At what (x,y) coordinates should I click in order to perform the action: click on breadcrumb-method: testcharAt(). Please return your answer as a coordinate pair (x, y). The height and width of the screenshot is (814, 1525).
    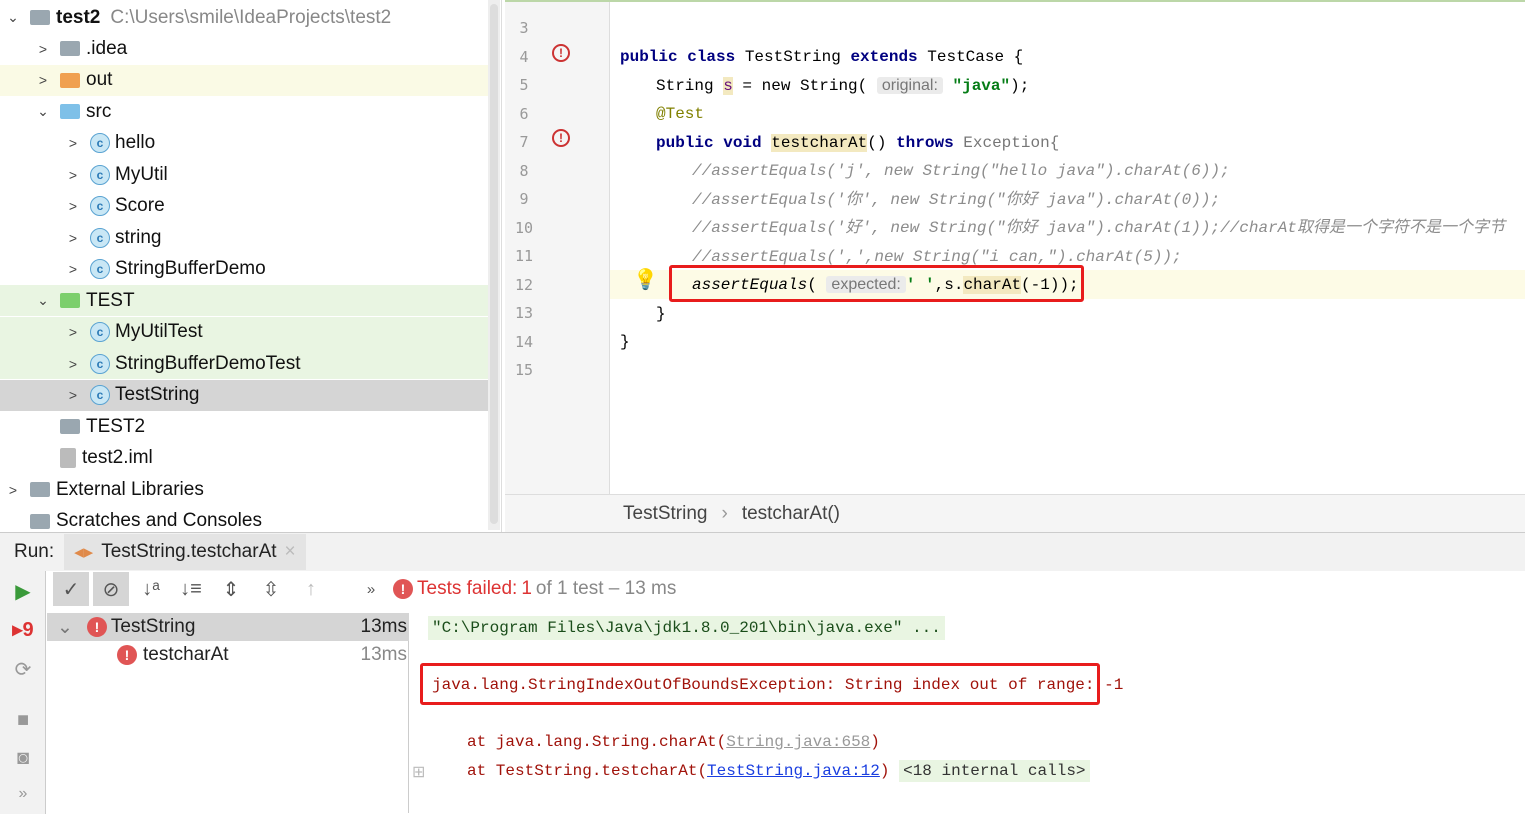
    Looking at the image, I should click on (791, 514).